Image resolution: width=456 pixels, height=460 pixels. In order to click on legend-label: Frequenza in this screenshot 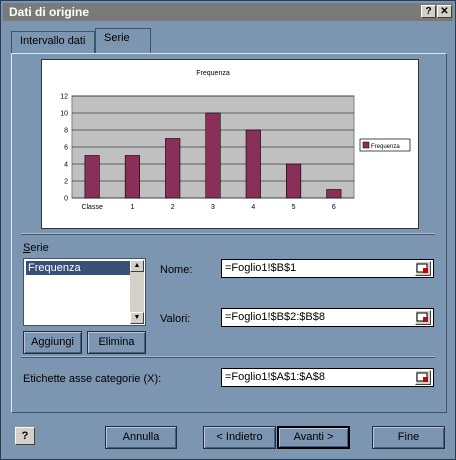, I will do `click(385, 147)`.